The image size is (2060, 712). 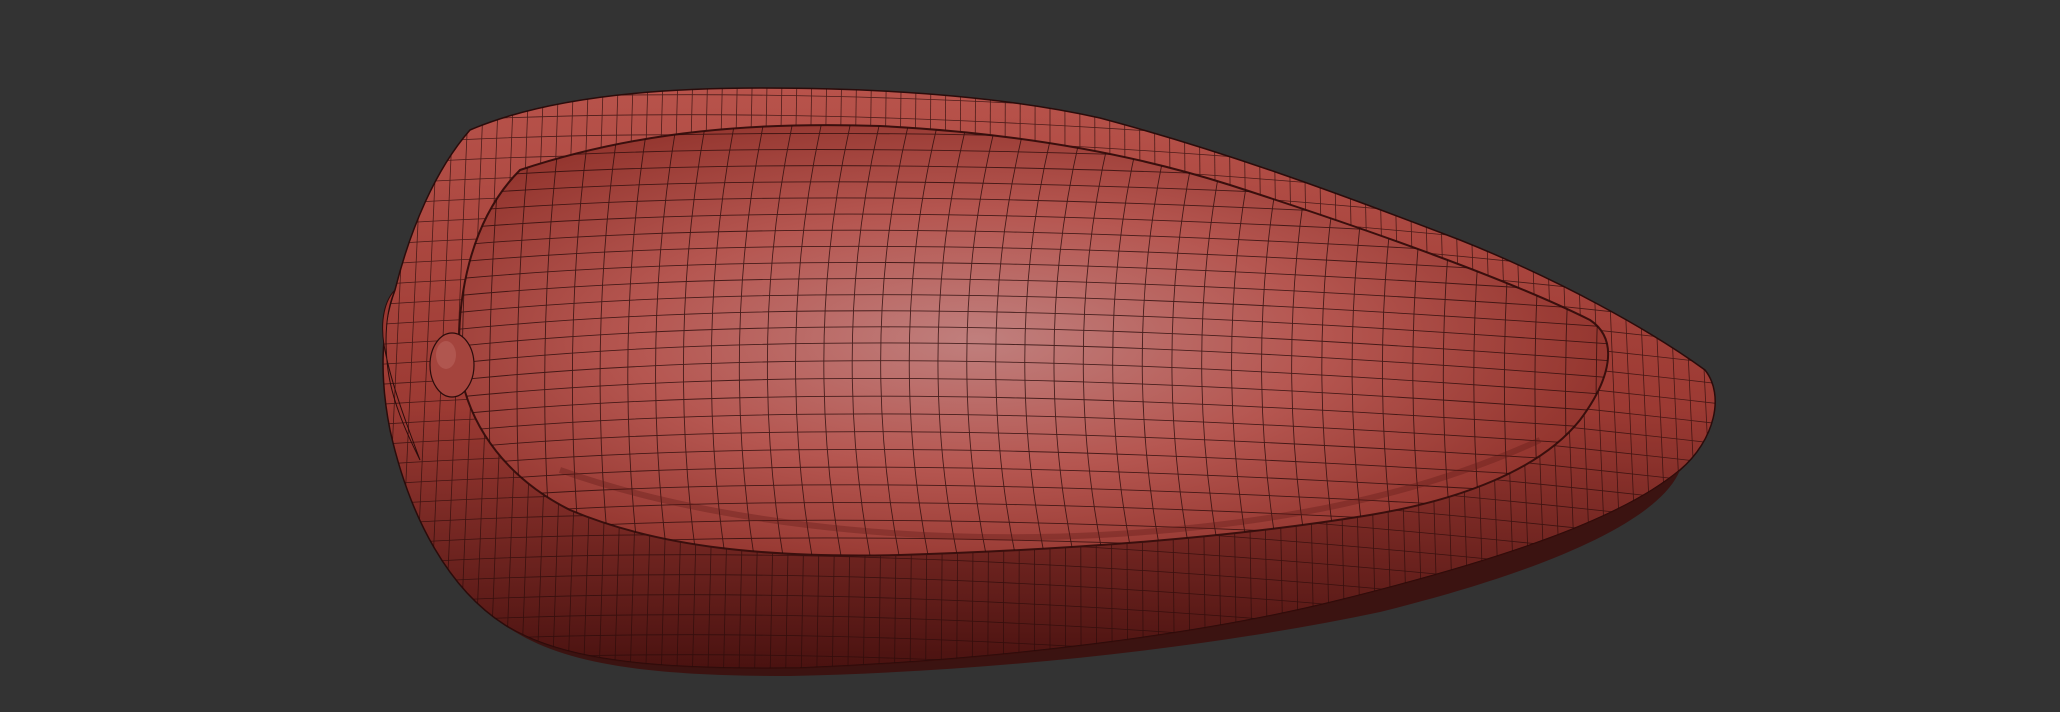 I want to click on mesh-knob, so click(x=452, y=365).